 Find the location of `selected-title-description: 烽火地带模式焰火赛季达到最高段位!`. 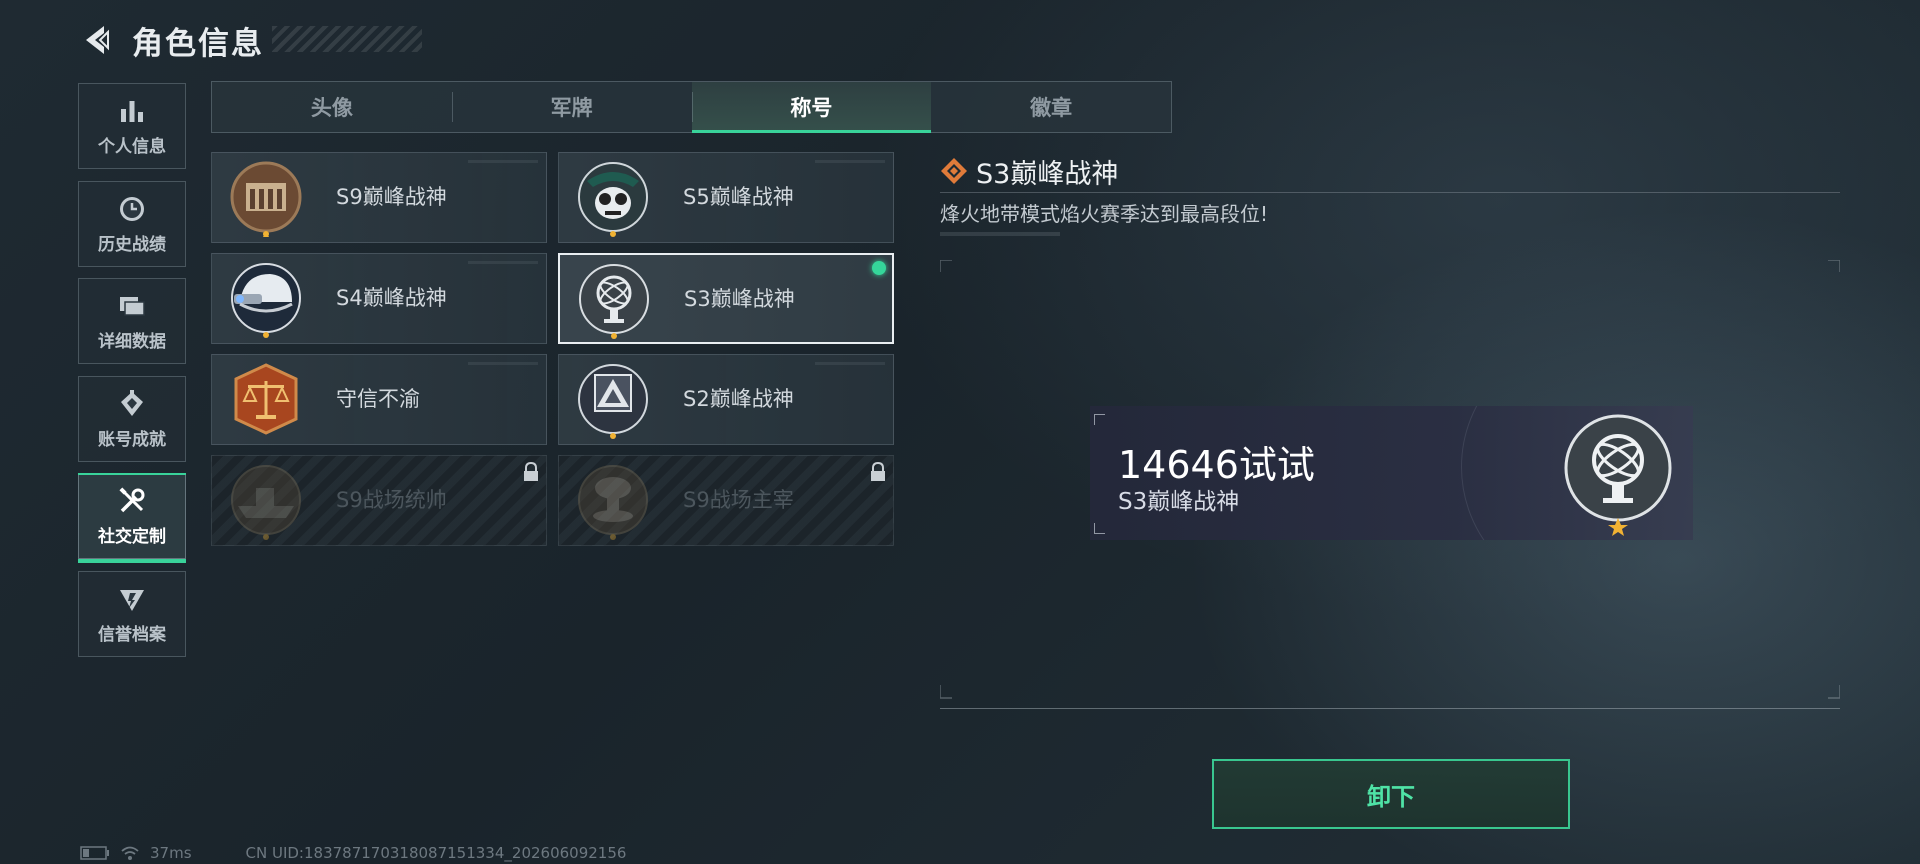

selected-title-description: 烽火地带模式焰火赛季达到最高段位! is located at coordinates (1104, 214).